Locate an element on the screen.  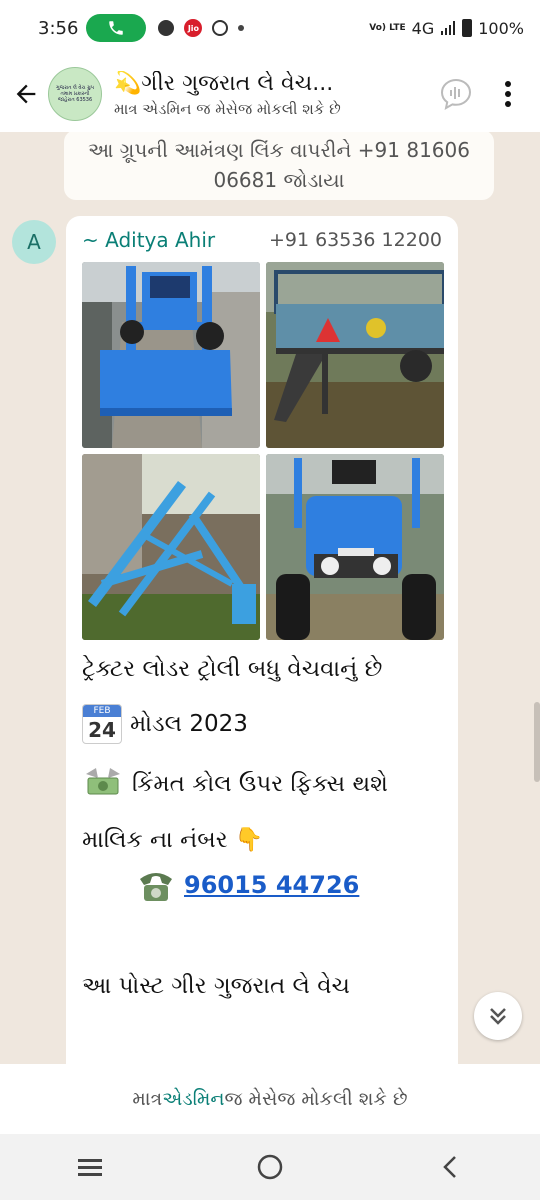
group-subtitle: માત્ર એડમિન જ મેસેજ મોકલી શકે છે is located at coordinates (227, 108).